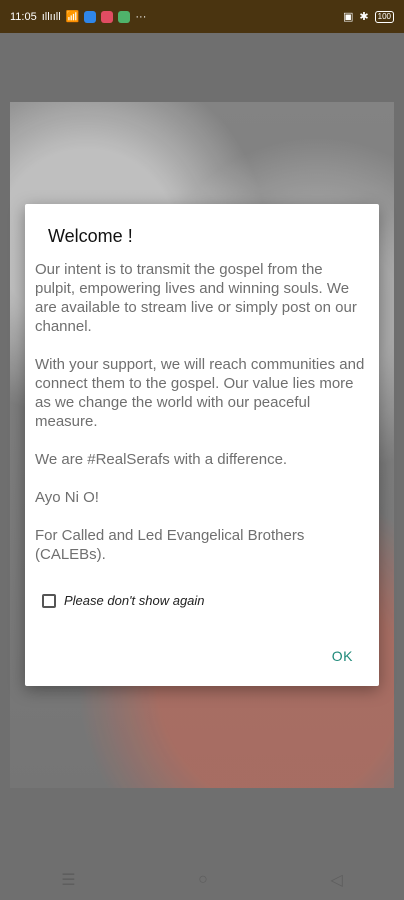  Describe the element at coordinates (161, 459) in the screenshot. I see `dialog-paragraph-3: We are #RealSerafs with a difference.` at that location.